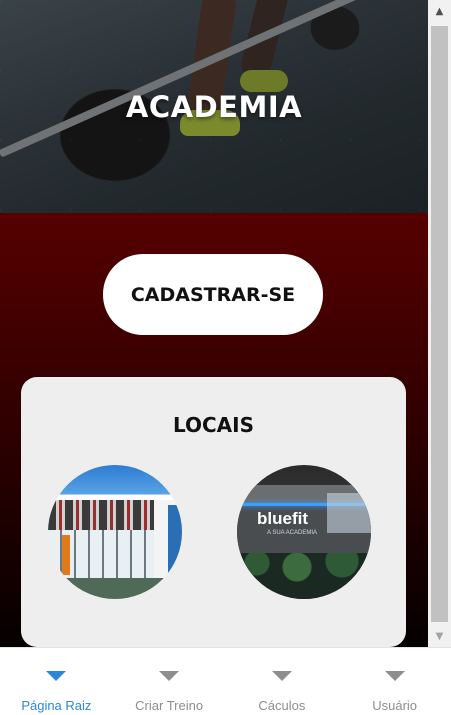  Describe the element at coordinates (169, 705) in the screenshot. I see `tab-label: Criar Treino` at that location.